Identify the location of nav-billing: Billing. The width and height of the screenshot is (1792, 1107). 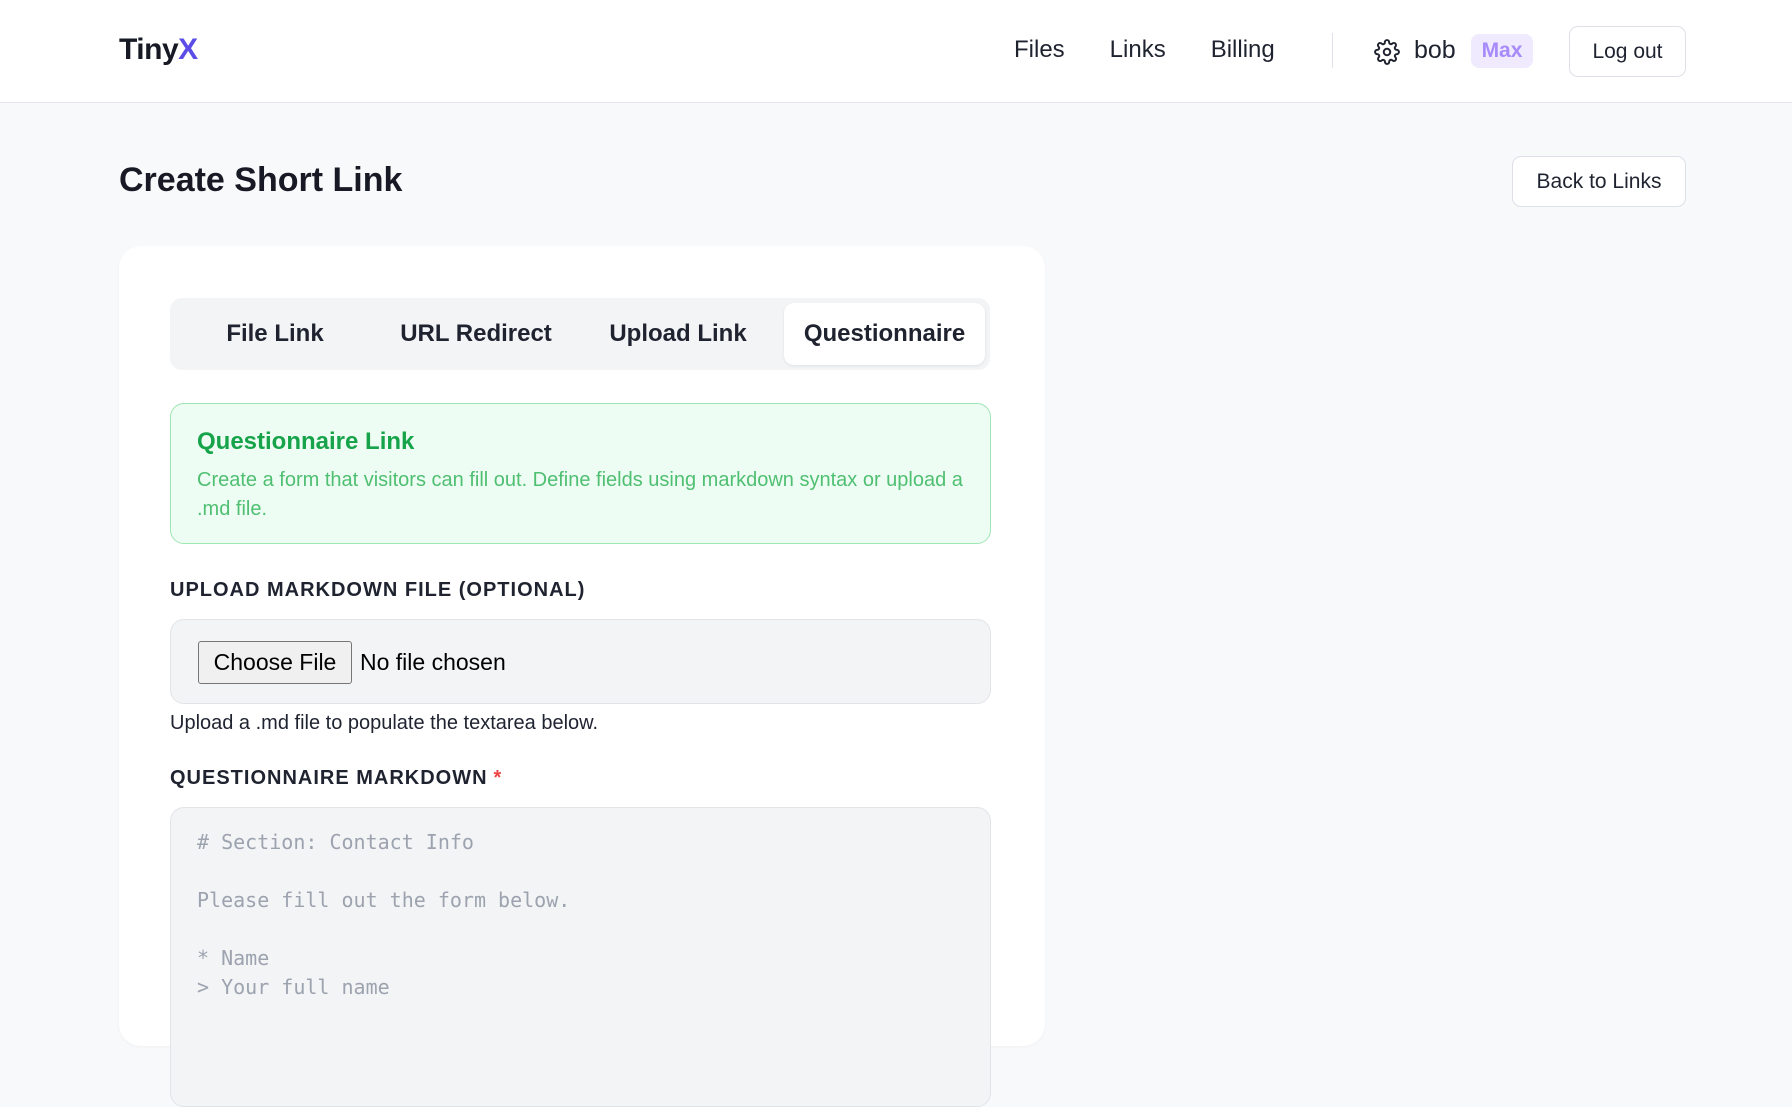
(1243, 50).